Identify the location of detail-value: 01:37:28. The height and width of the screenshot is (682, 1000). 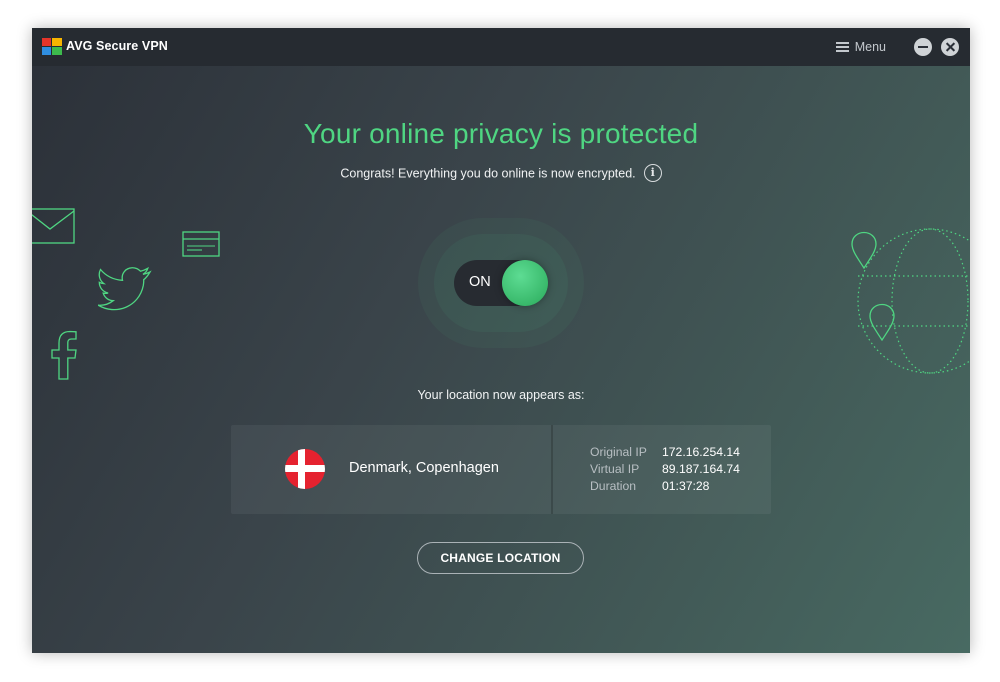
(686, 486).